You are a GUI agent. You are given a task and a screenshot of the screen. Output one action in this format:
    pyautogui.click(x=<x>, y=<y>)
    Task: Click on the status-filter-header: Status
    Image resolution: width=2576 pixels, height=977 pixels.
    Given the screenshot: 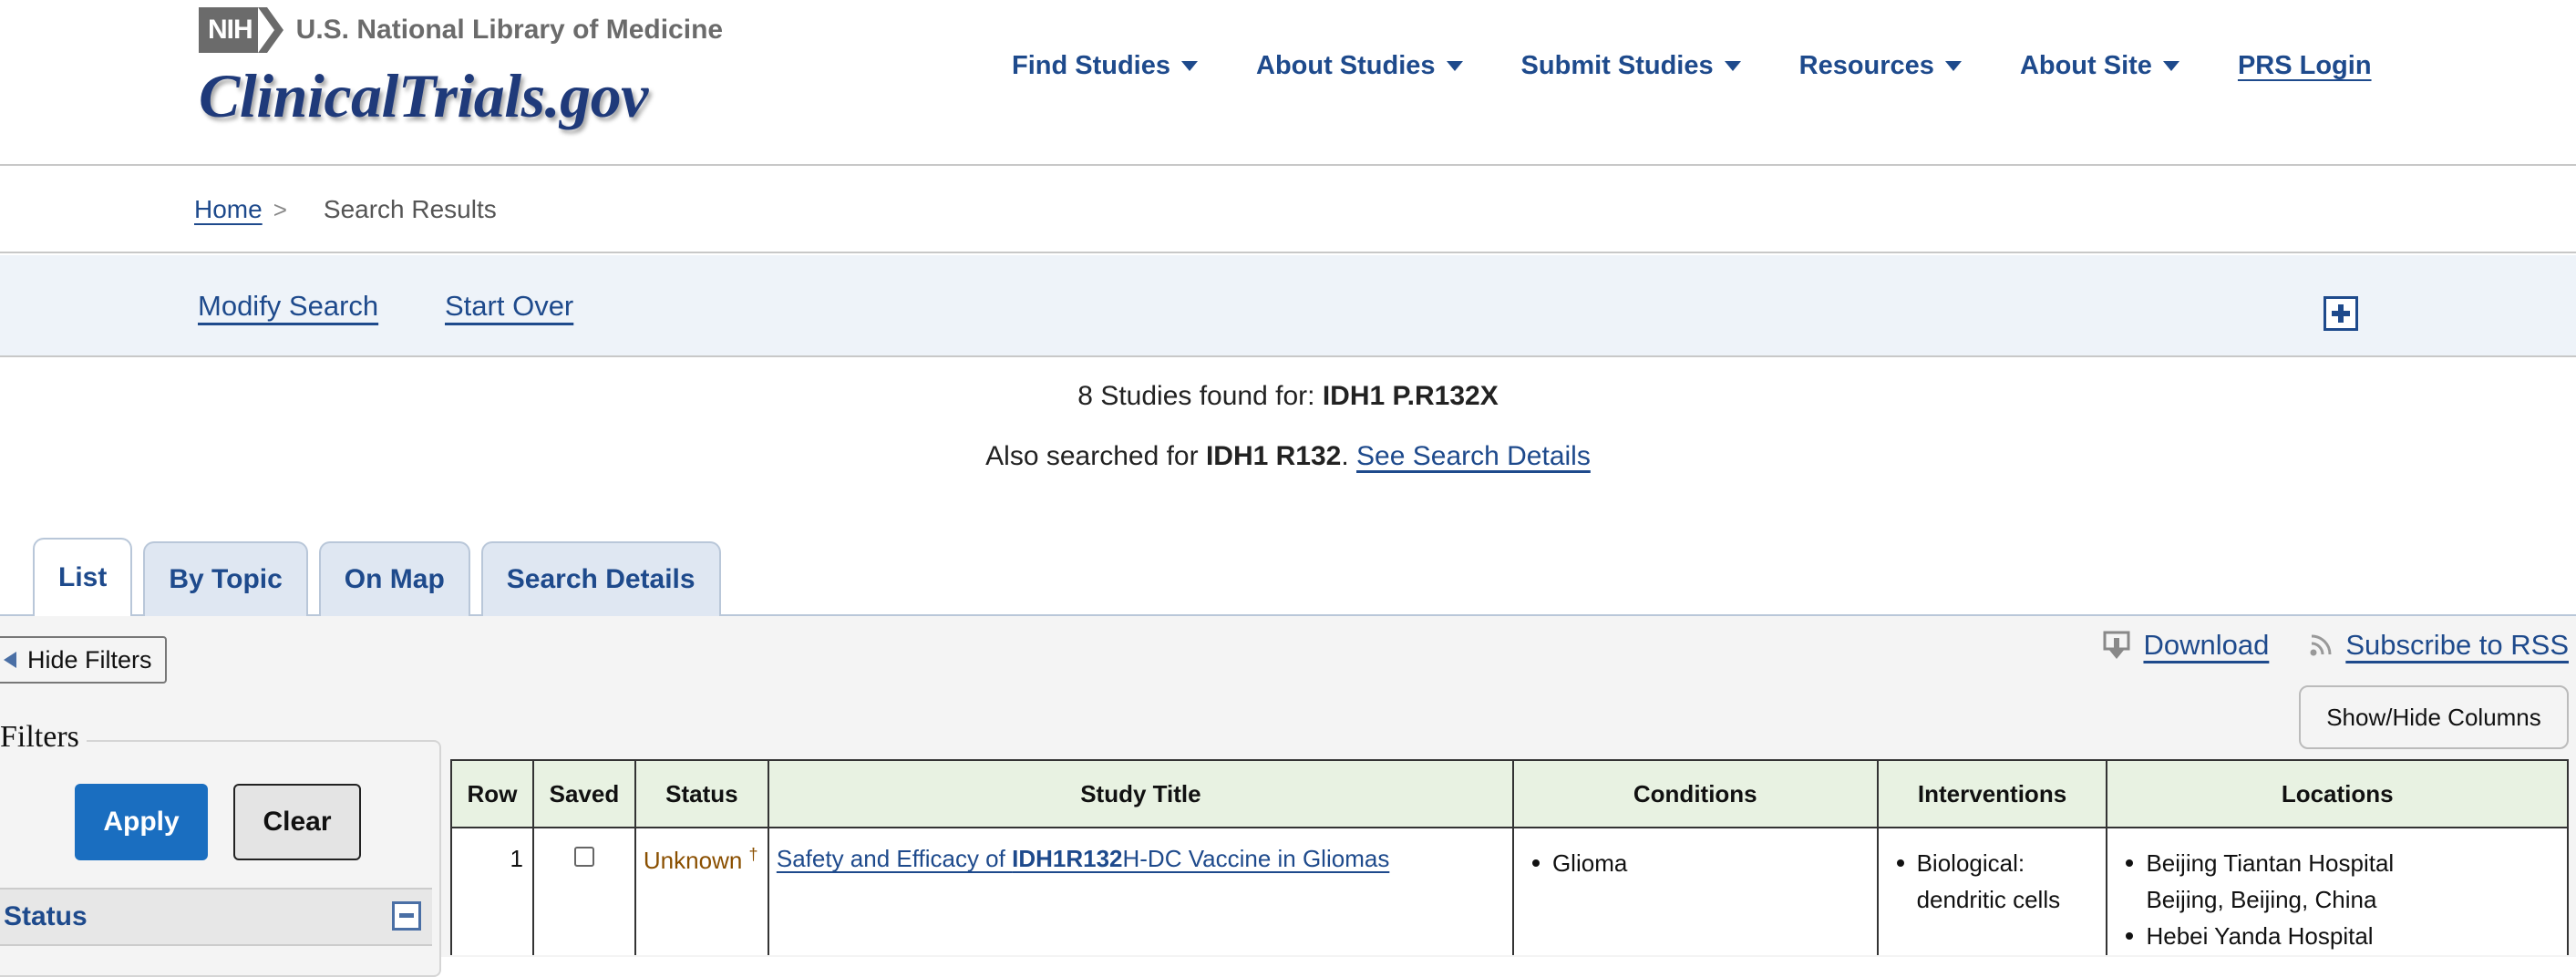 What is the action you would take?
    pyautogui.click(x=216, y=917)
    